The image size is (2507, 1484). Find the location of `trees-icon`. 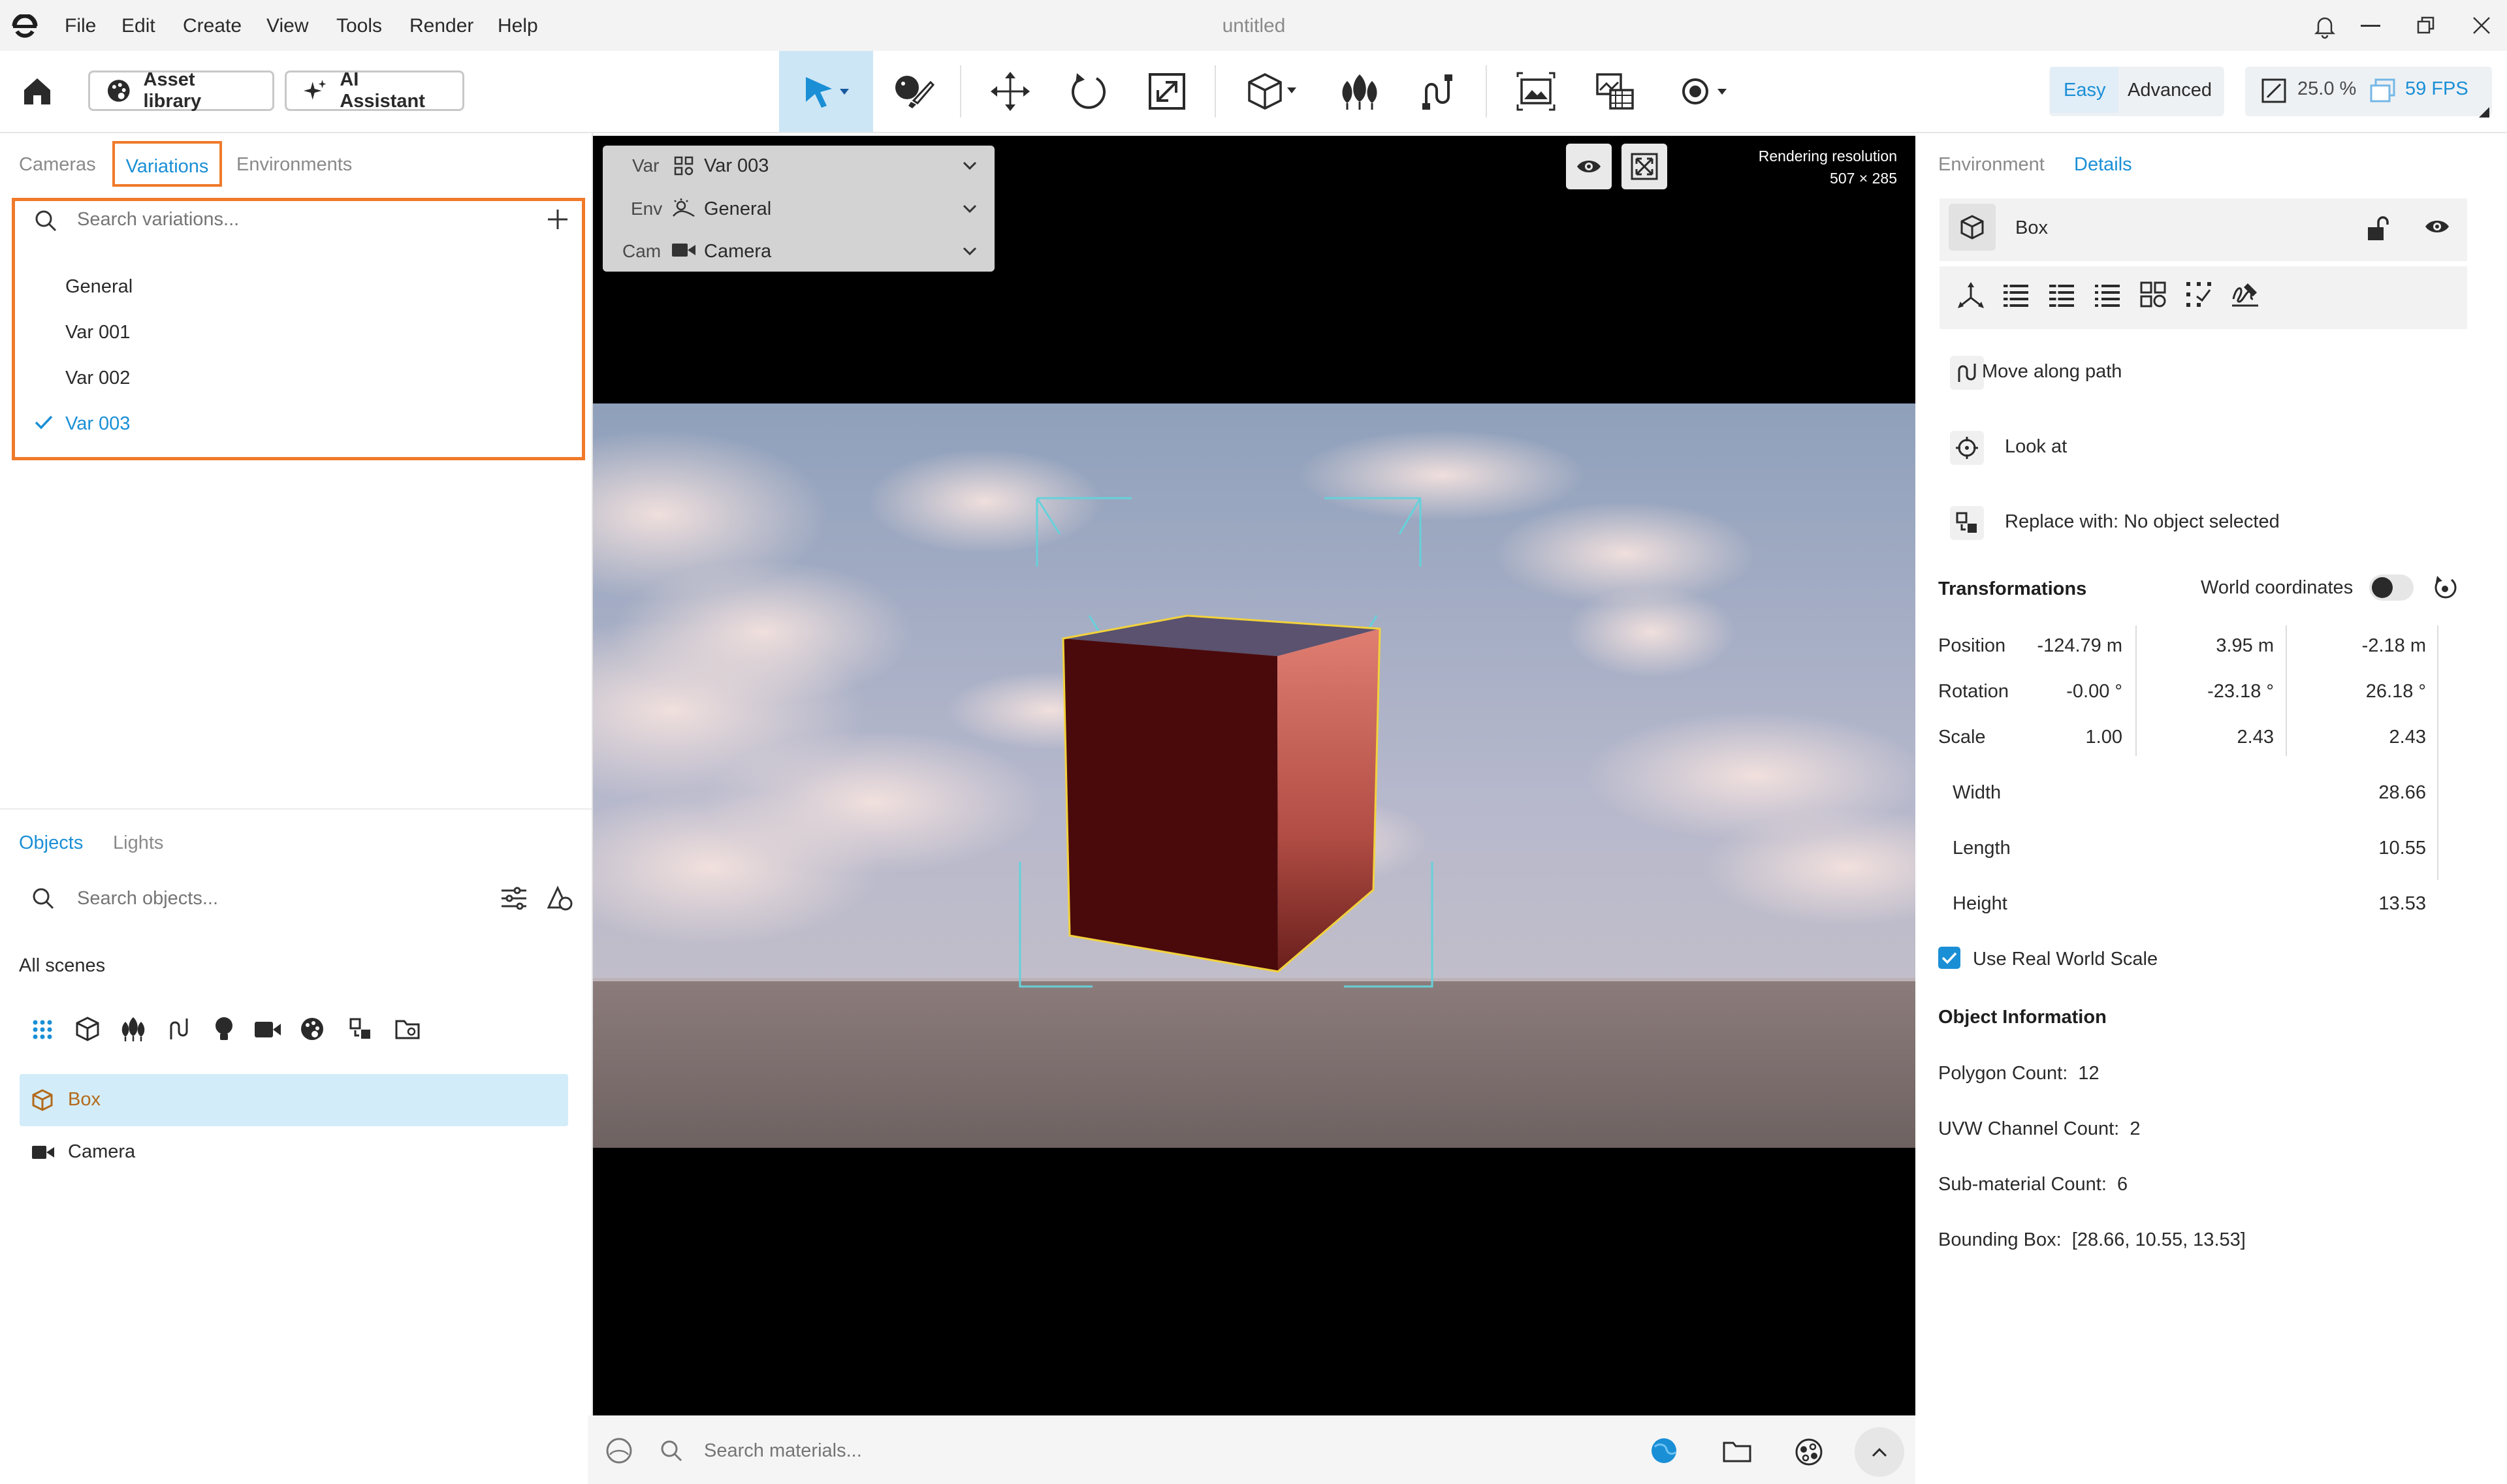

trees-icon is located at coordinates (133, 1029).